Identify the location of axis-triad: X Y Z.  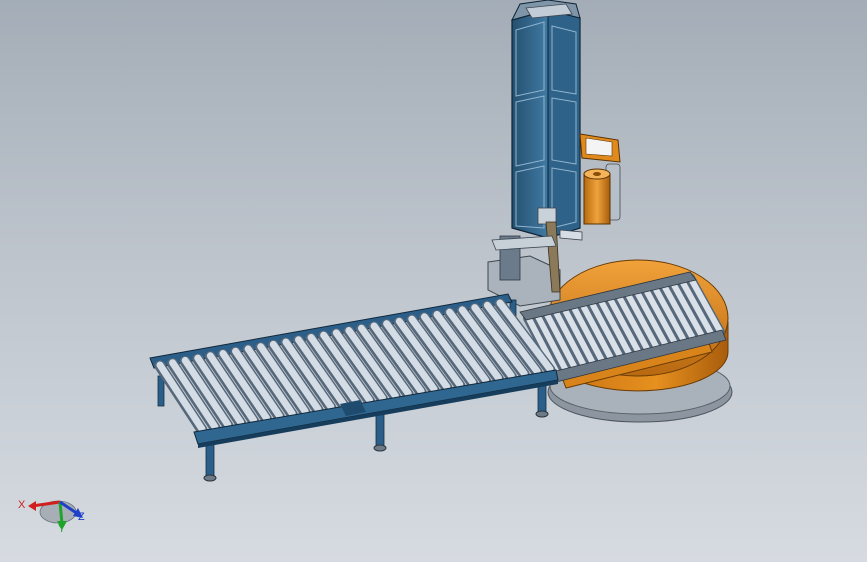
(51, 517).